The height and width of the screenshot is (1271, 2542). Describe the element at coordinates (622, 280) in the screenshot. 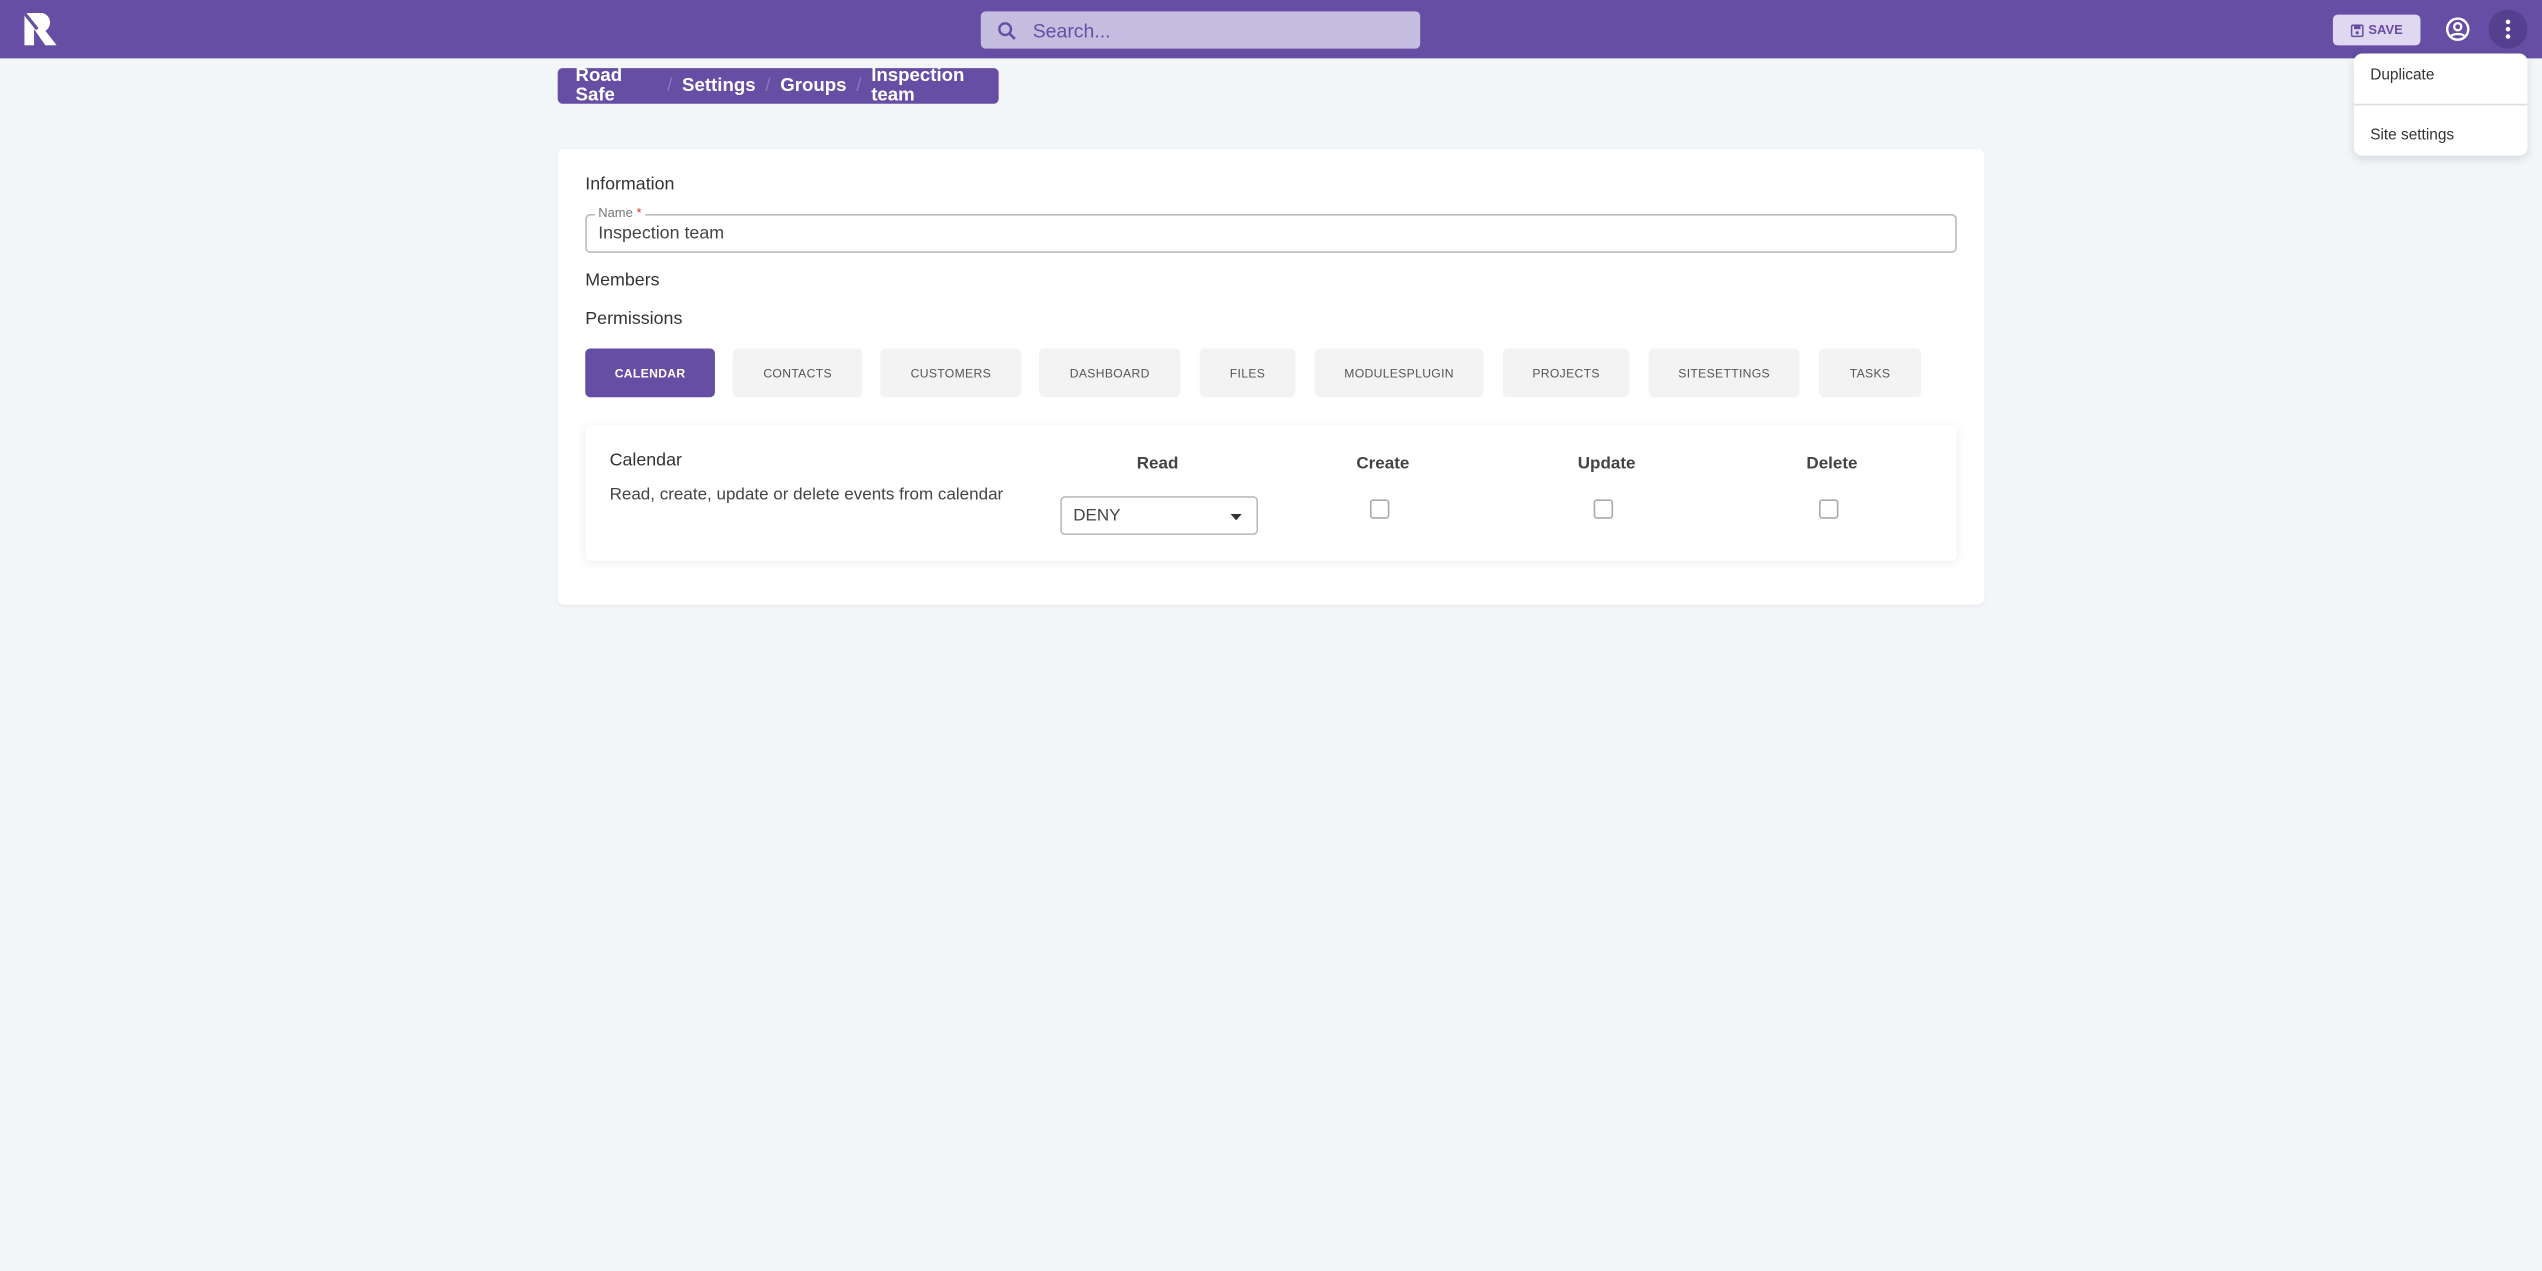

I see `members-heading: Members` at that location.